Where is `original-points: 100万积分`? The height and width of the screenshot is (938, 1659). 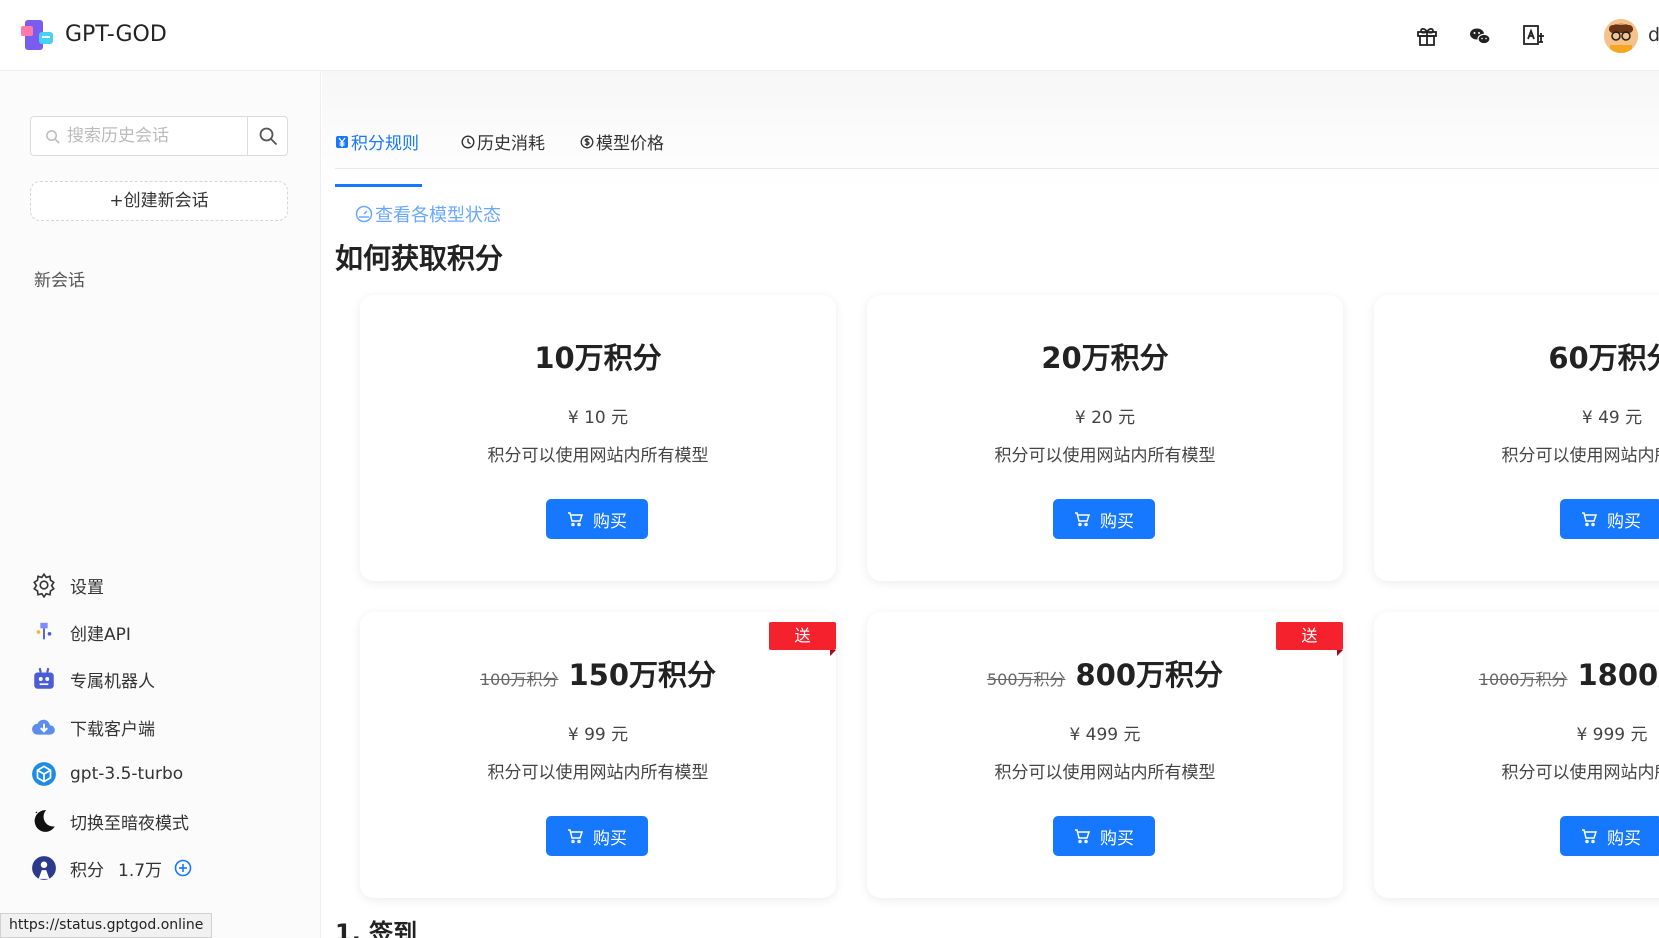 original-points: 100万积分 is located at coordinates (519, 679).